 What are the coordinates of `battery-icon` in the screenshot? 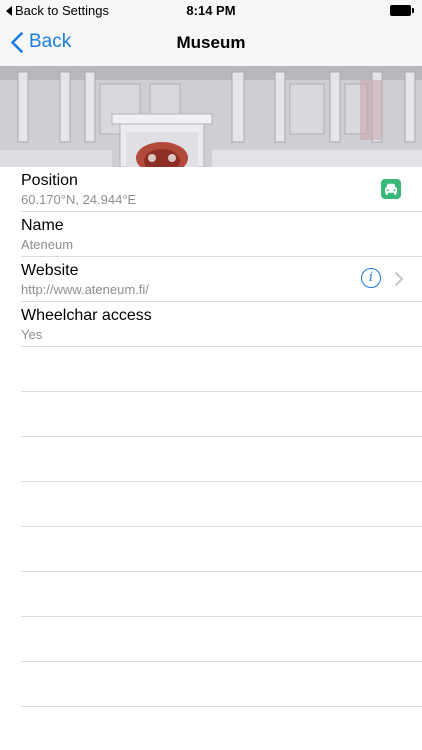 It's located at (402, 10).